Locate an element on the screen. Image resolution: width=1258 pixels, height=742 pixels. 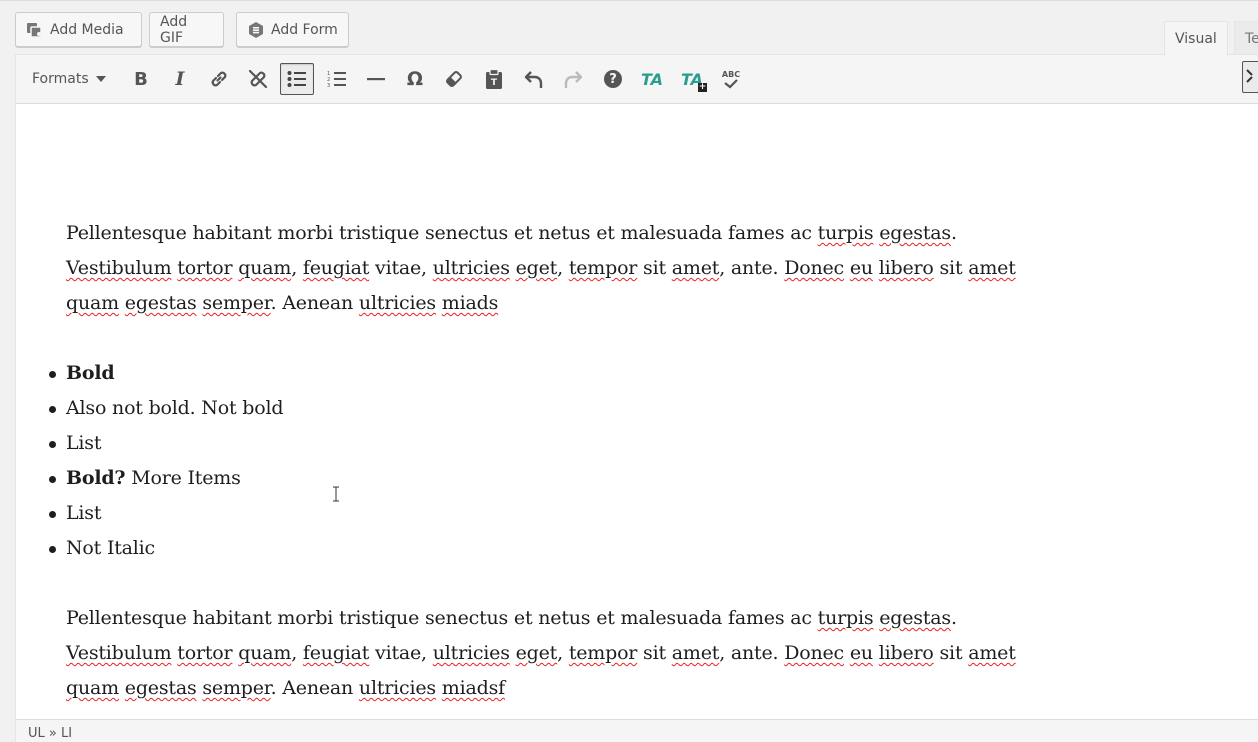
tablepress-add-icon: TA + is located at coordinates (694, 80).